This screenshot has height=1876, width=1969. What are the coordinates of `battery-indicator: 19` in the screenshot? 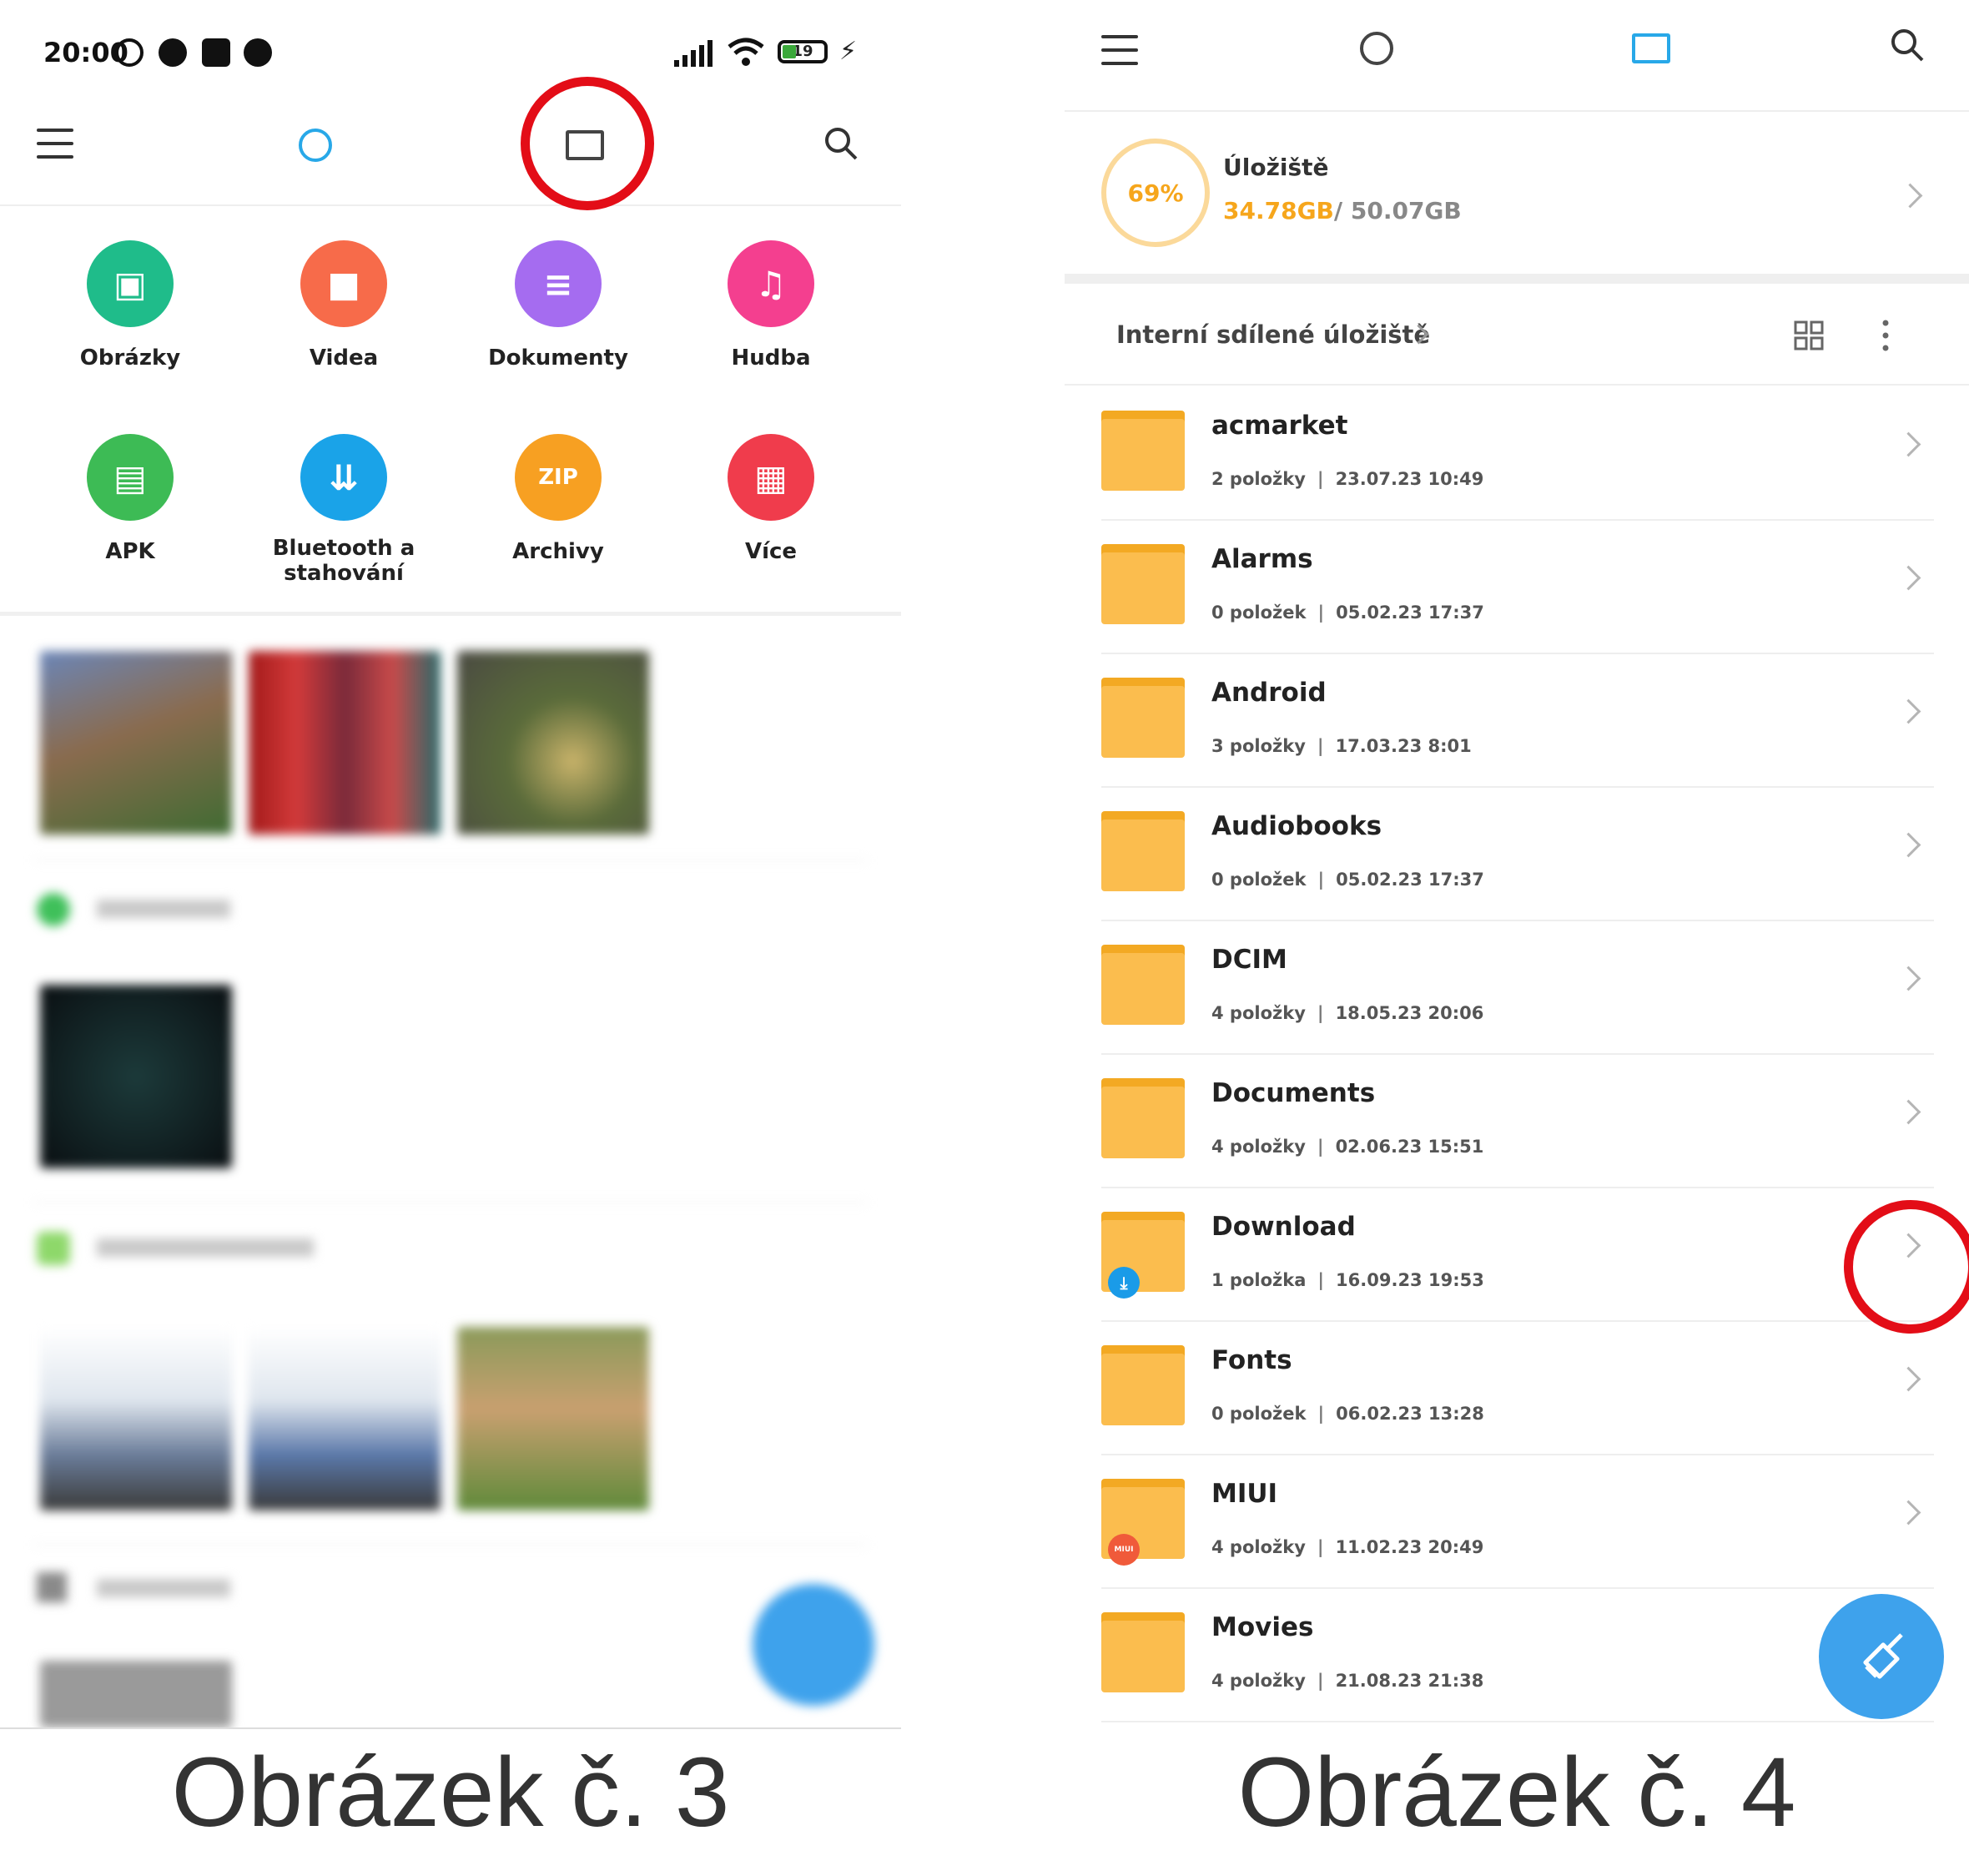 It's located at (803, 52).